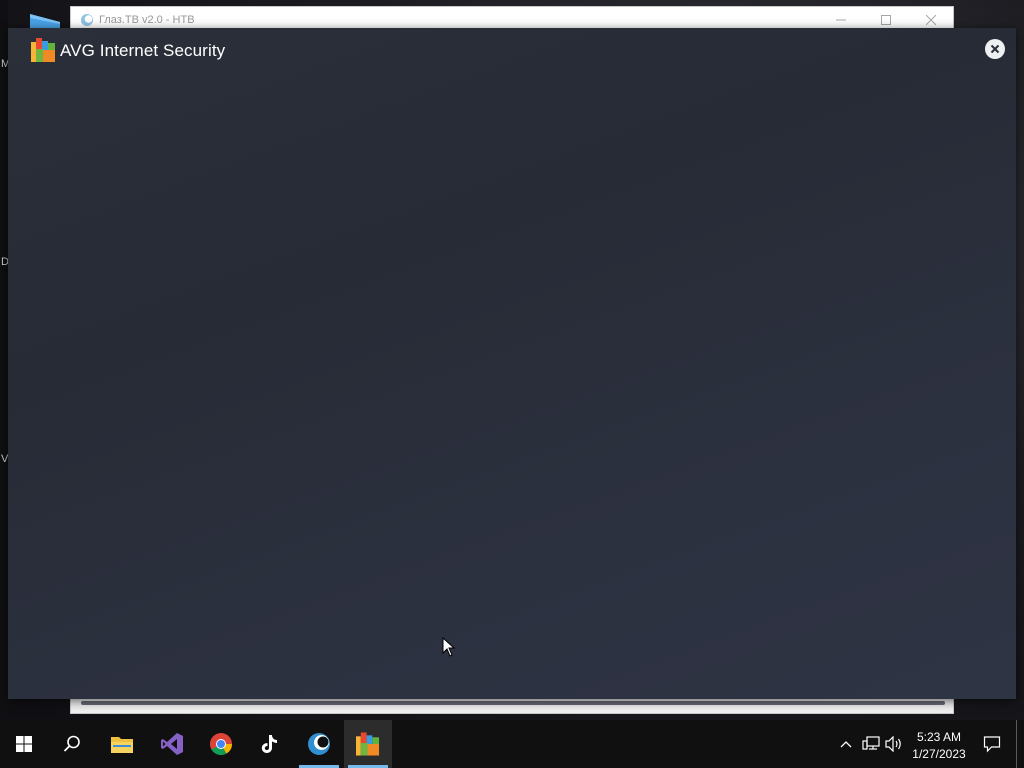  I want to click on mouse-cursor-icon, so click(449, 647).